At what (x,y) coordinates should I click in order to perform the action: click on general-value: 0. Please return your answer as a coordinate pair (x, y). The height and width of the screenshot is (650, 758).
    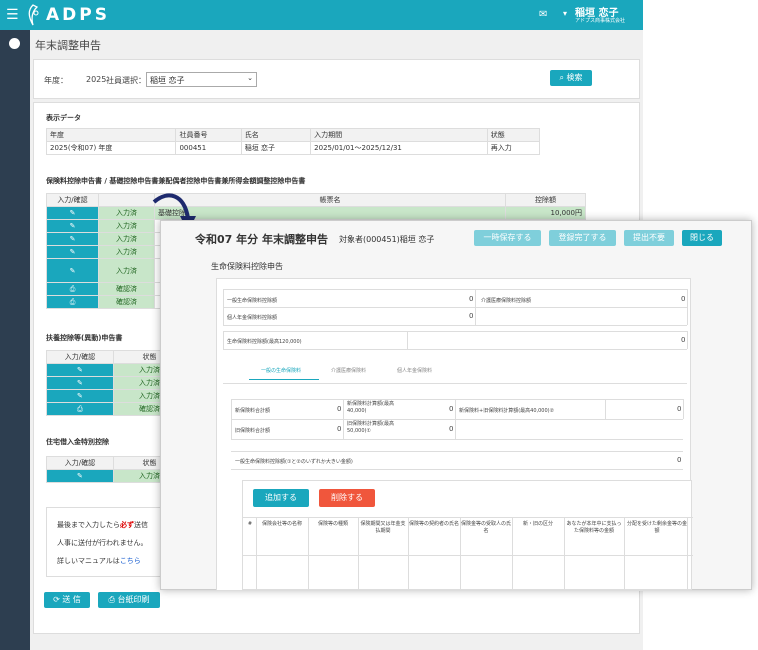
    Looking at the image, I should click on (471, 299).